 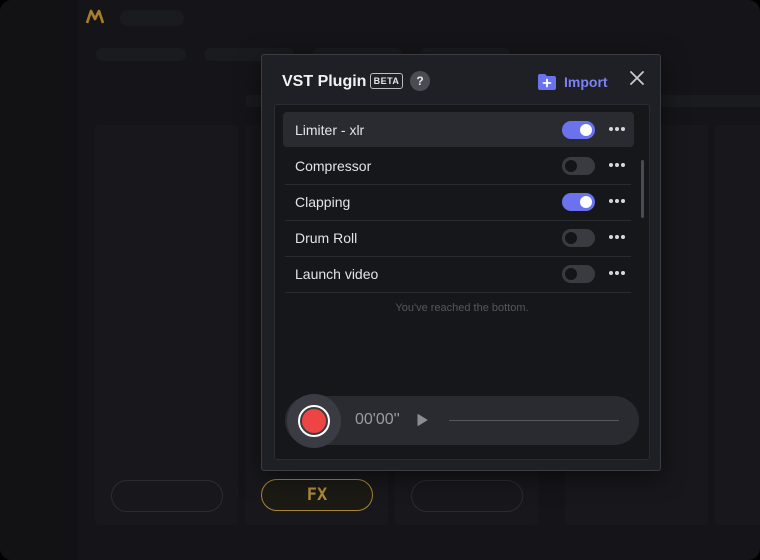 I want to click on list-scrollbar, so click(x=642, y=189).